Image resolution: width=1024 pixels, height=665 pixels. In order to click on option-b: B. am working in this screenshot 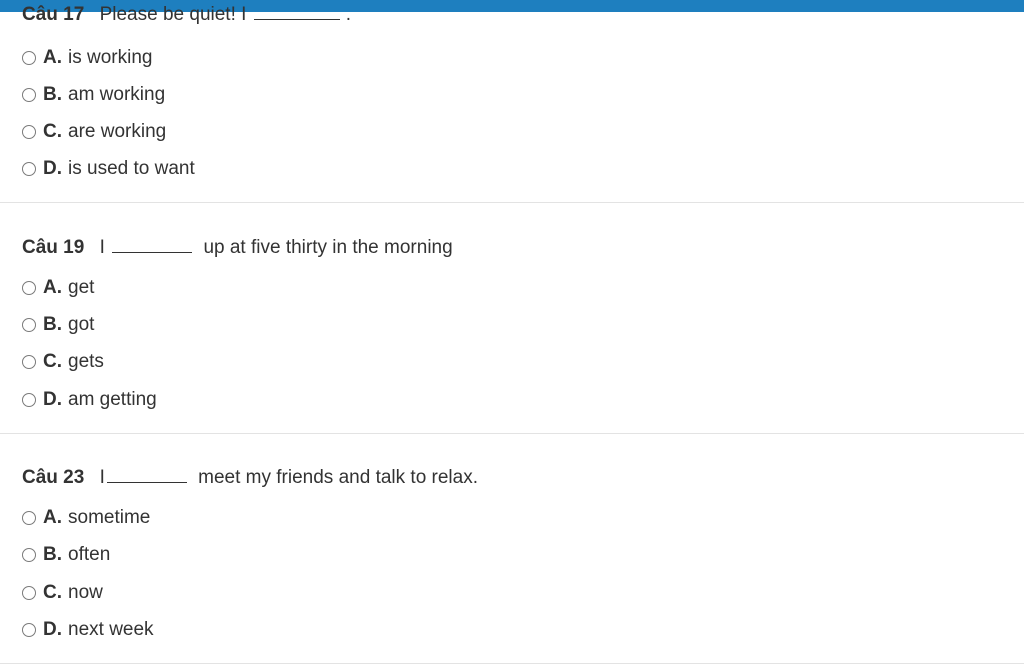, I will do `click(93, 95)`.